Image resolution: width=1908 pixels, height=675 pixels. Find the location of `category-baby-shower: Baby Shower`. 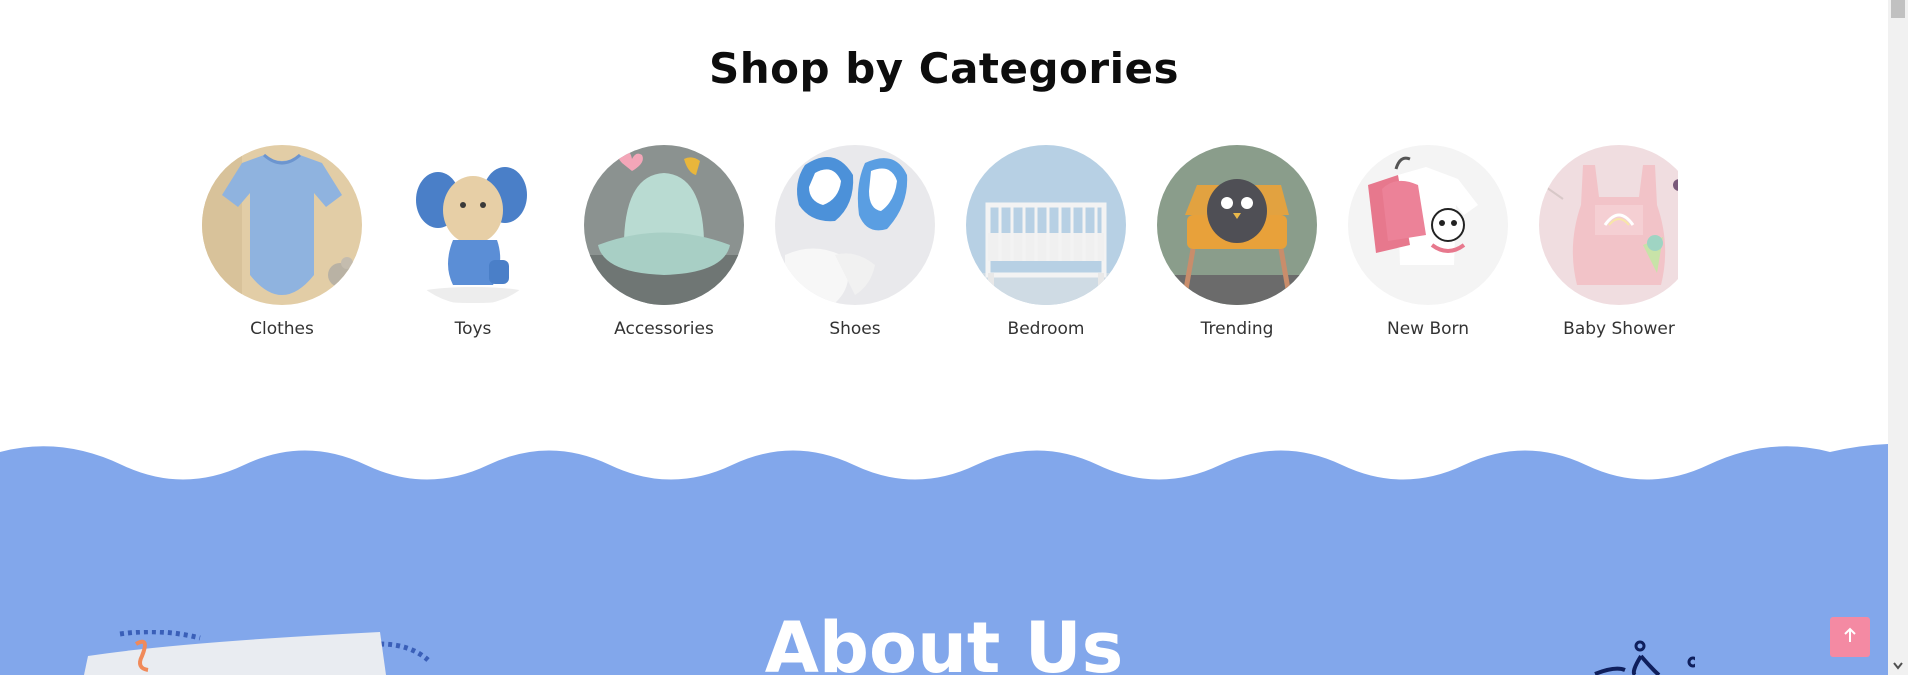

category-baby-shower: Baby Shower is located at coordinates (1608, 242).